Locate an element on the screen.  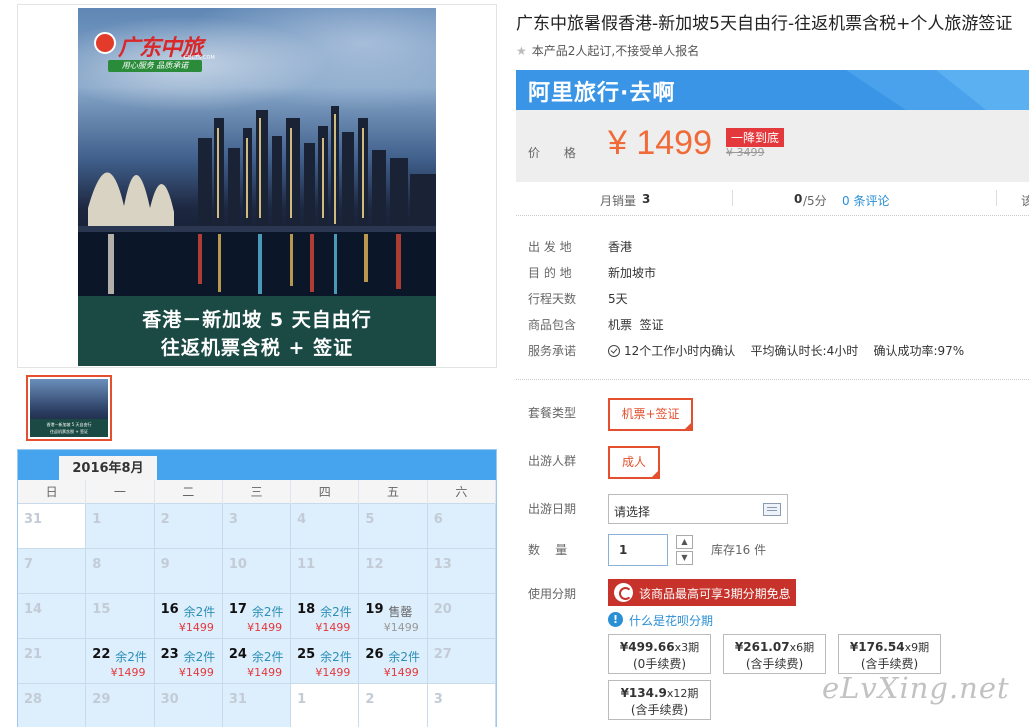
package-option-button: 机票+签证 ✓ is located at coordinates (650, 414).